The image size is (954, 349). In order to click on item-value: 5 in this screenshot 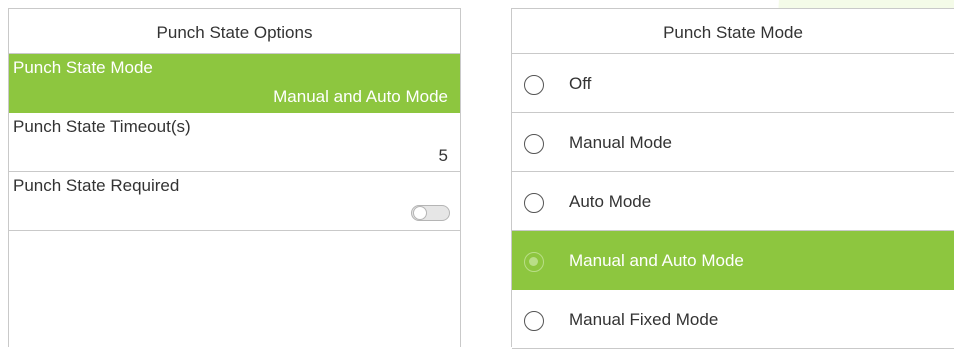, I will do `click(443, 155)`.